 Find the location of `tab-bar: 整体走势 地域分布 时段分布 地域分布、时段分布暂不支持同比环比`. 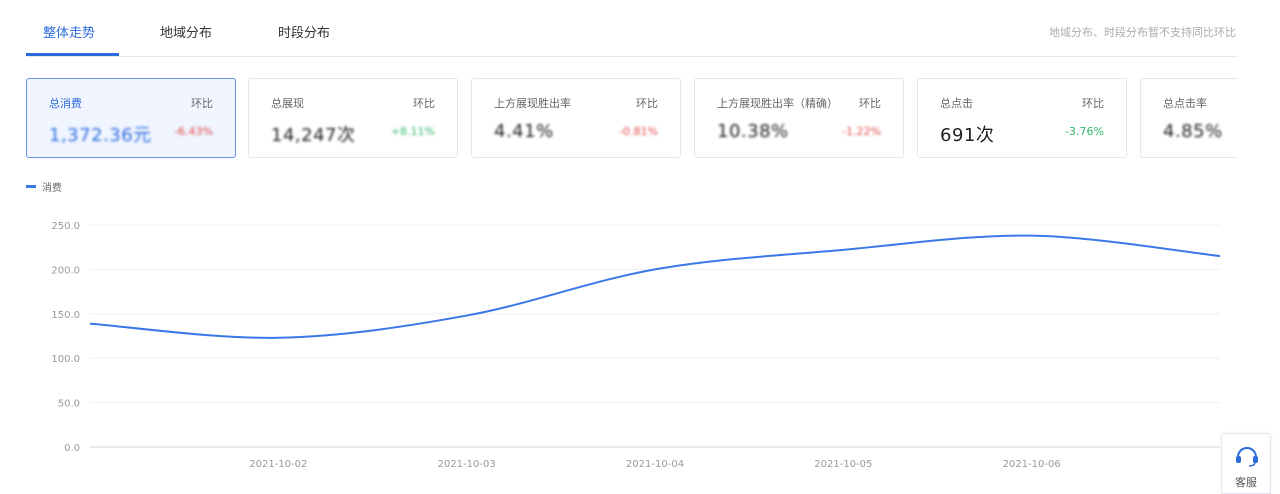

tab-bar: 整体走势 地域分布 时段分布 地域分布、时段分布暂不支持同比环比 is located at coordinates (632, 28).